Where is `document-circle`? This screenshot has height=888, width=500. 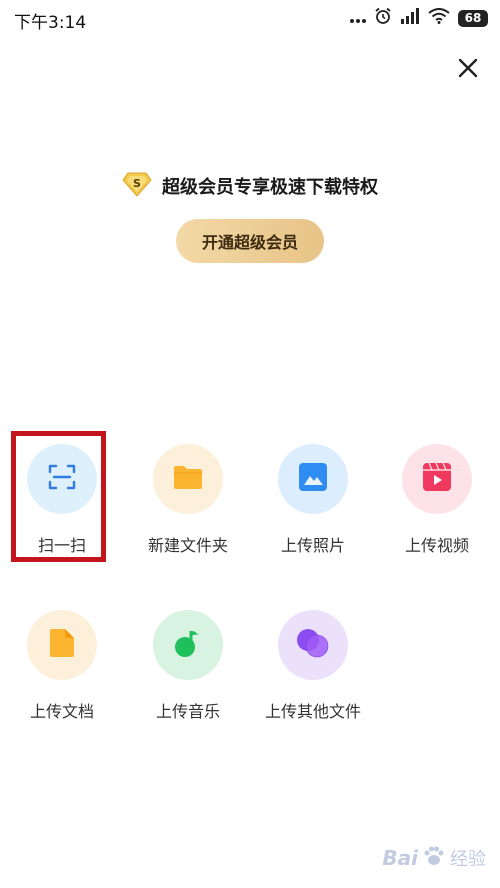
document-circle is located at coordinates (62, 645).